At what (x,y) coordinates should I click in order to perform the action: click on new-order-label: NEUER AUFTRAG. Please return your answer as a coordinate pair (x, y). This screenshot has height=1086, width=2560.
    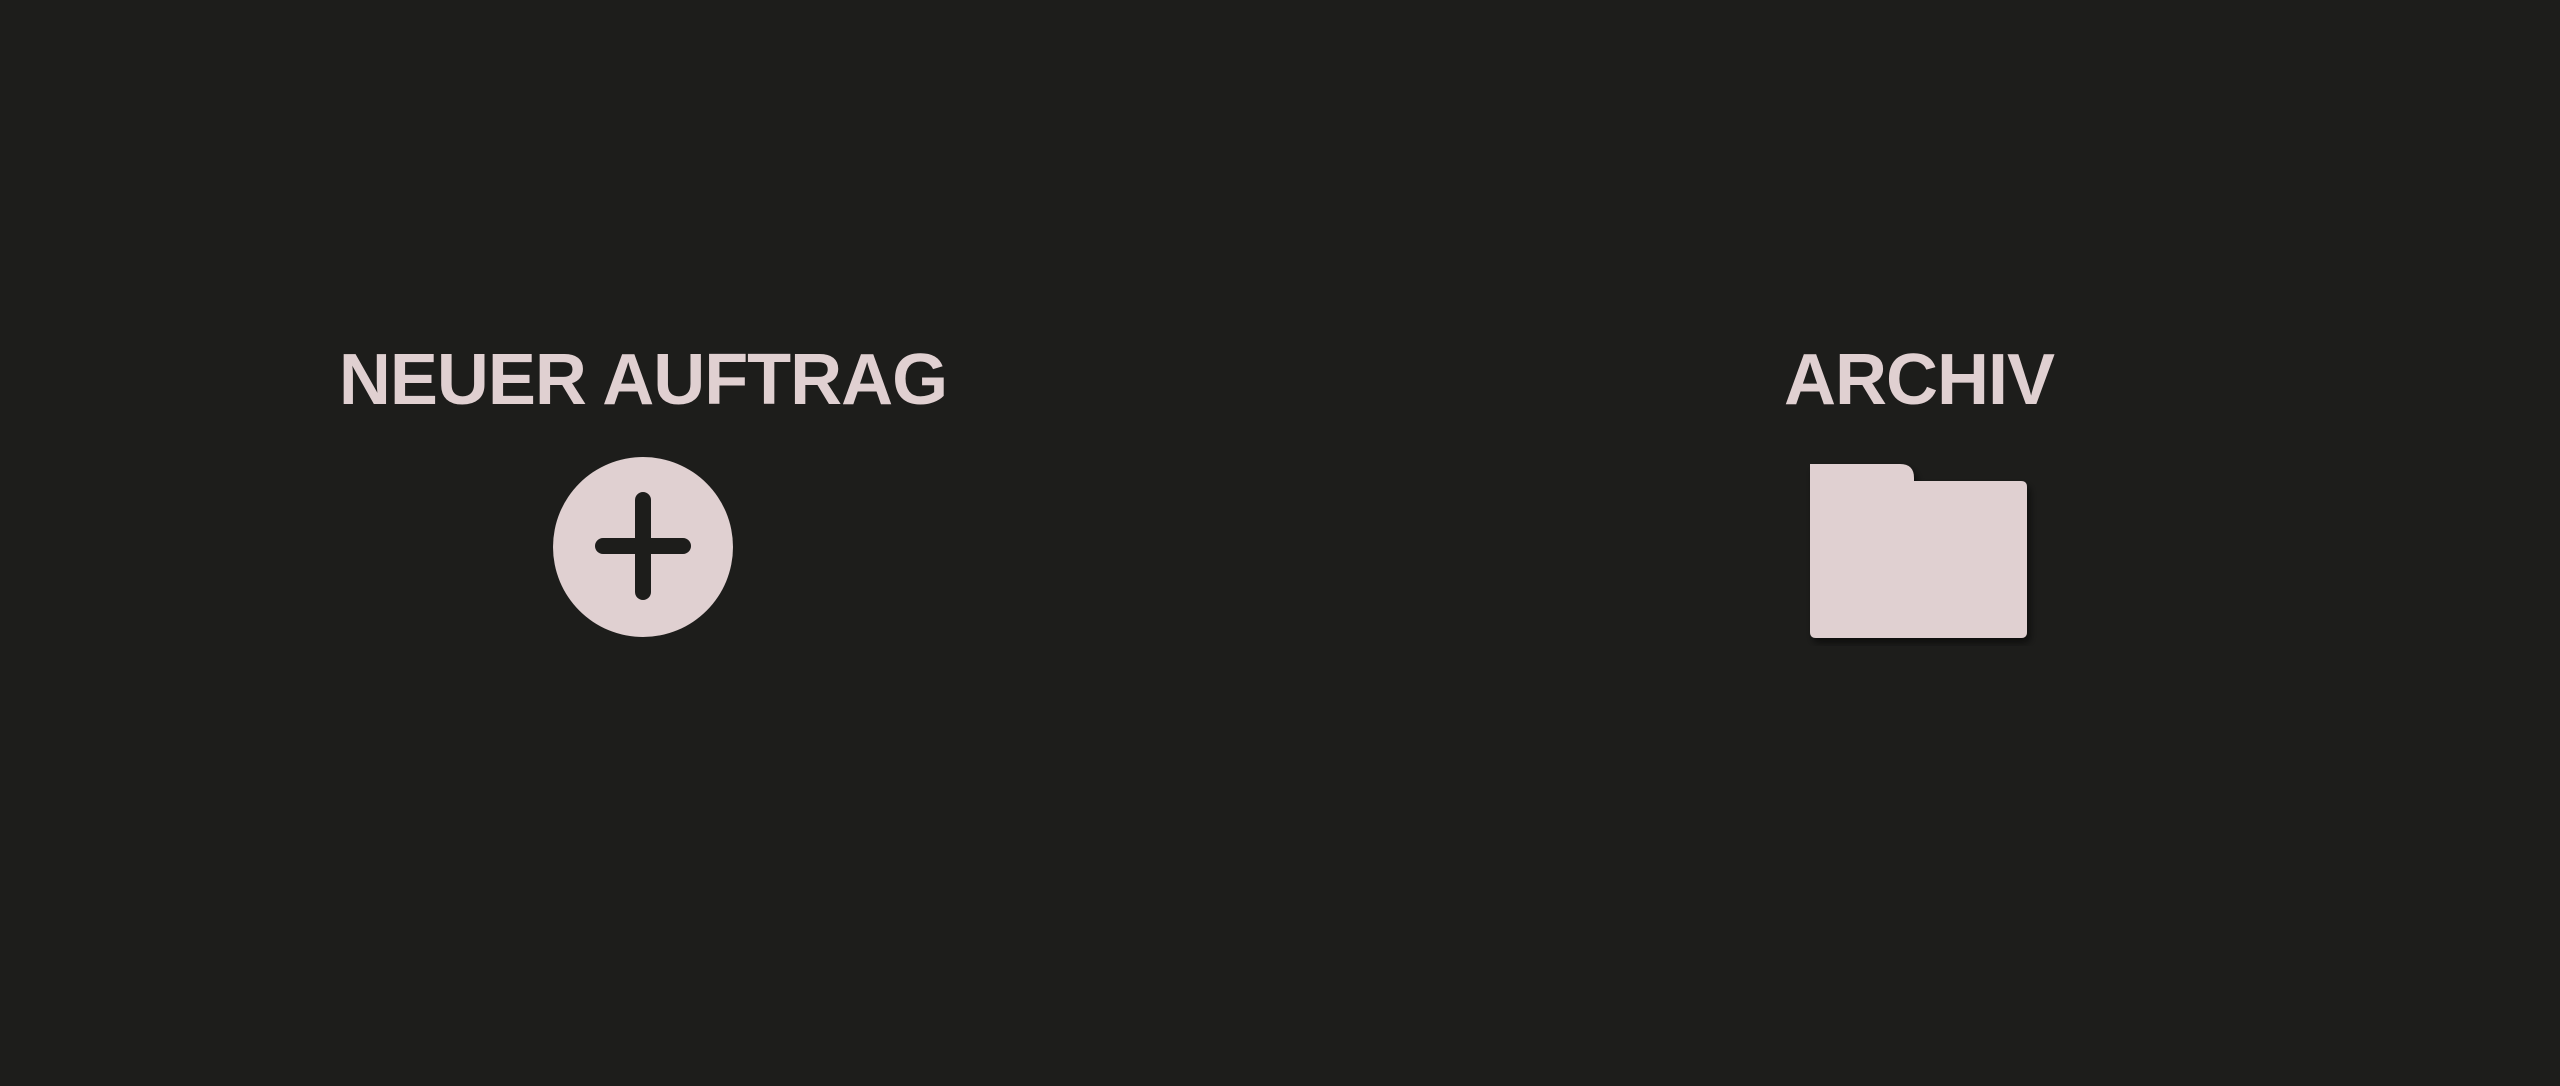
    Looking at the image, I should click on (643, 380).